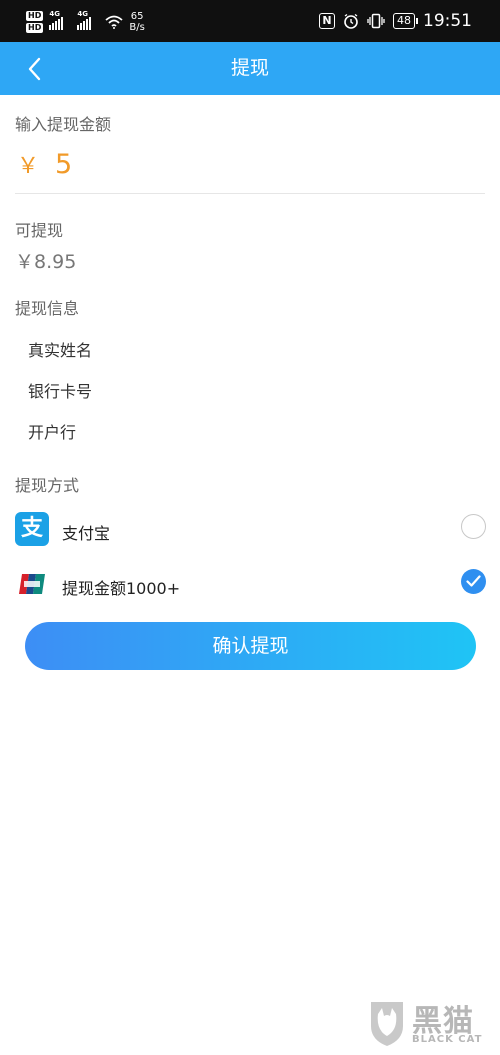  What do you see at coordinates (473, 526) in the screenshot?
I see `radio-alipay` at bounding box center [473, 526].